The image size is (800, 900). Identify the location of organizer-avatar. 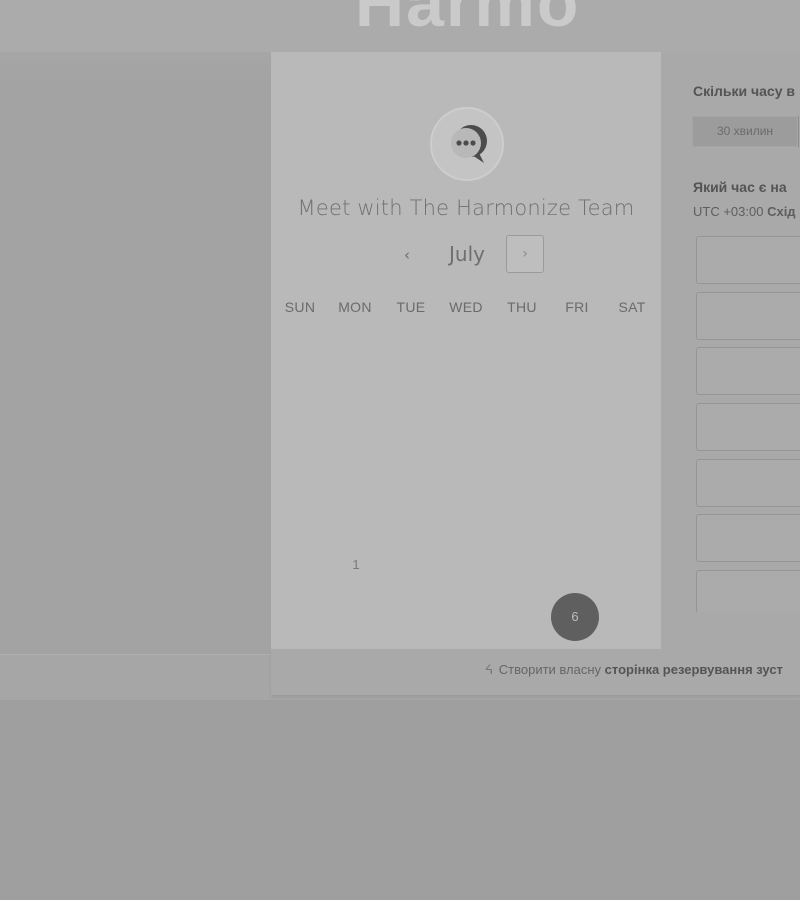
(467, 144).